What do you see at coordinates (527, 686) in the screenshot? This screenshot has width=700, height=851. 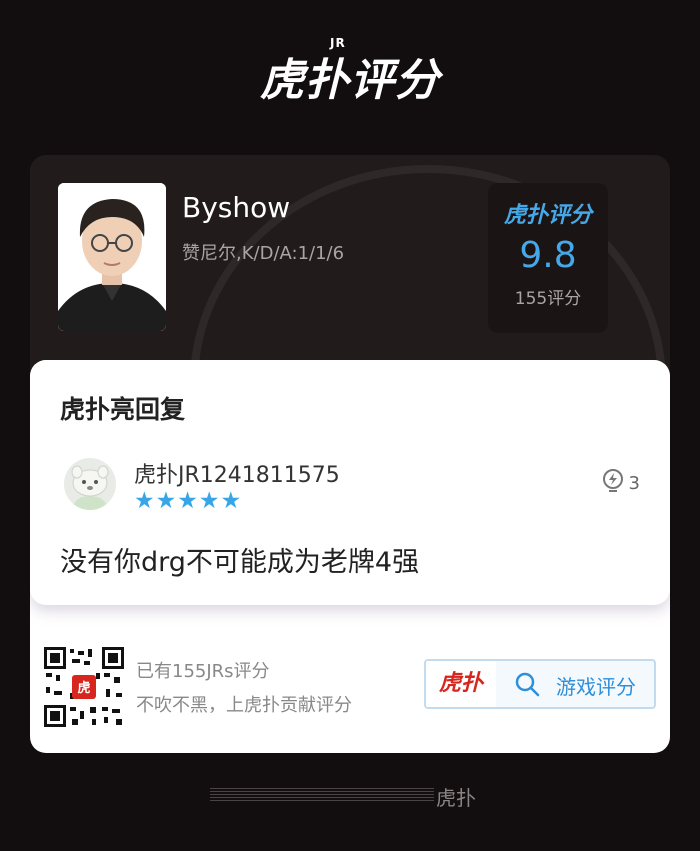 I see `search-icon` at bounding box center [527, 686].